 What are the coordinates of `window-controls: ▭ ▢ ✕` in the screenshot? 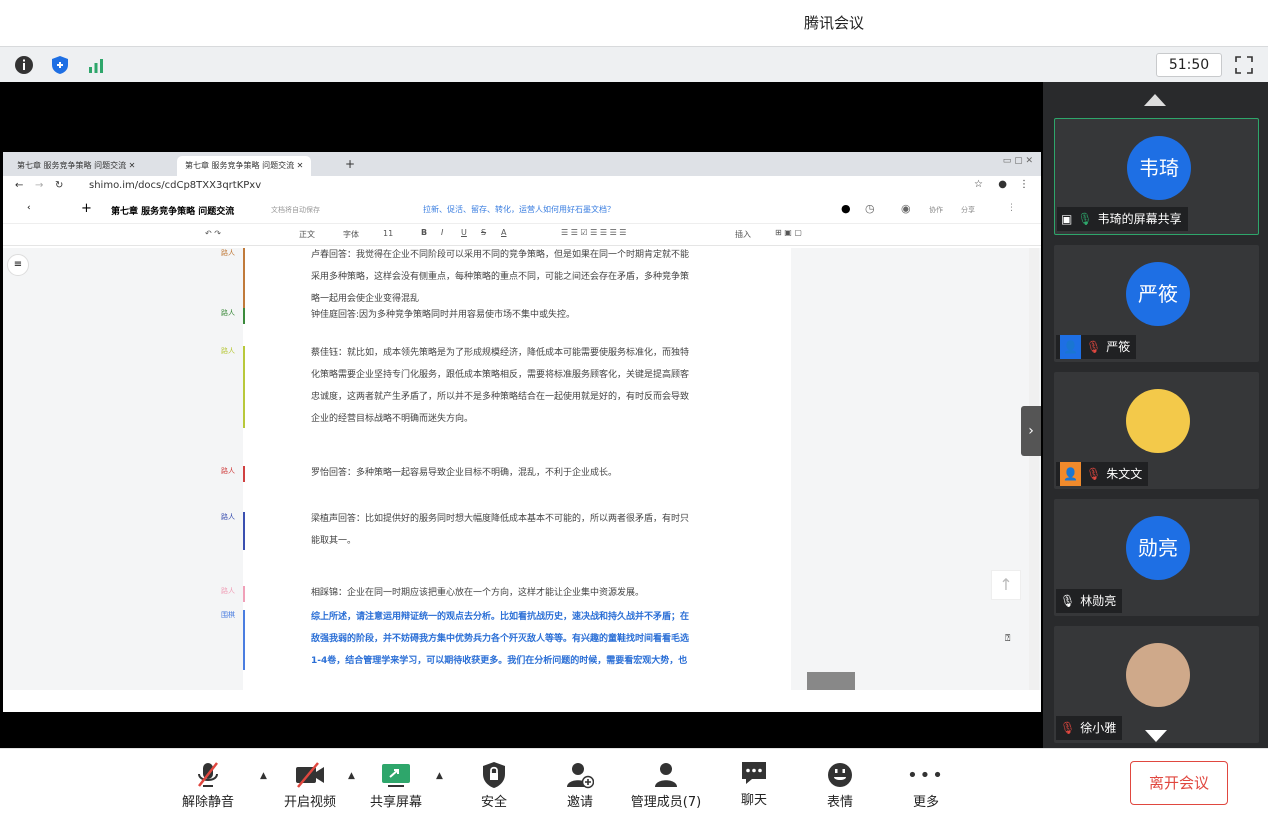 It's located at (1018, 161).